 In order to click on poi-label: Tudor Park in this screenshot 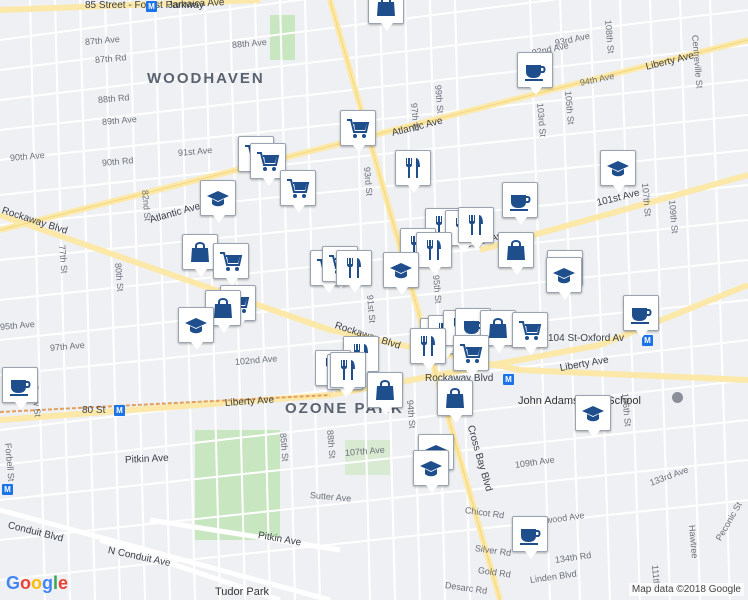, I will do `click(242, 592)`.